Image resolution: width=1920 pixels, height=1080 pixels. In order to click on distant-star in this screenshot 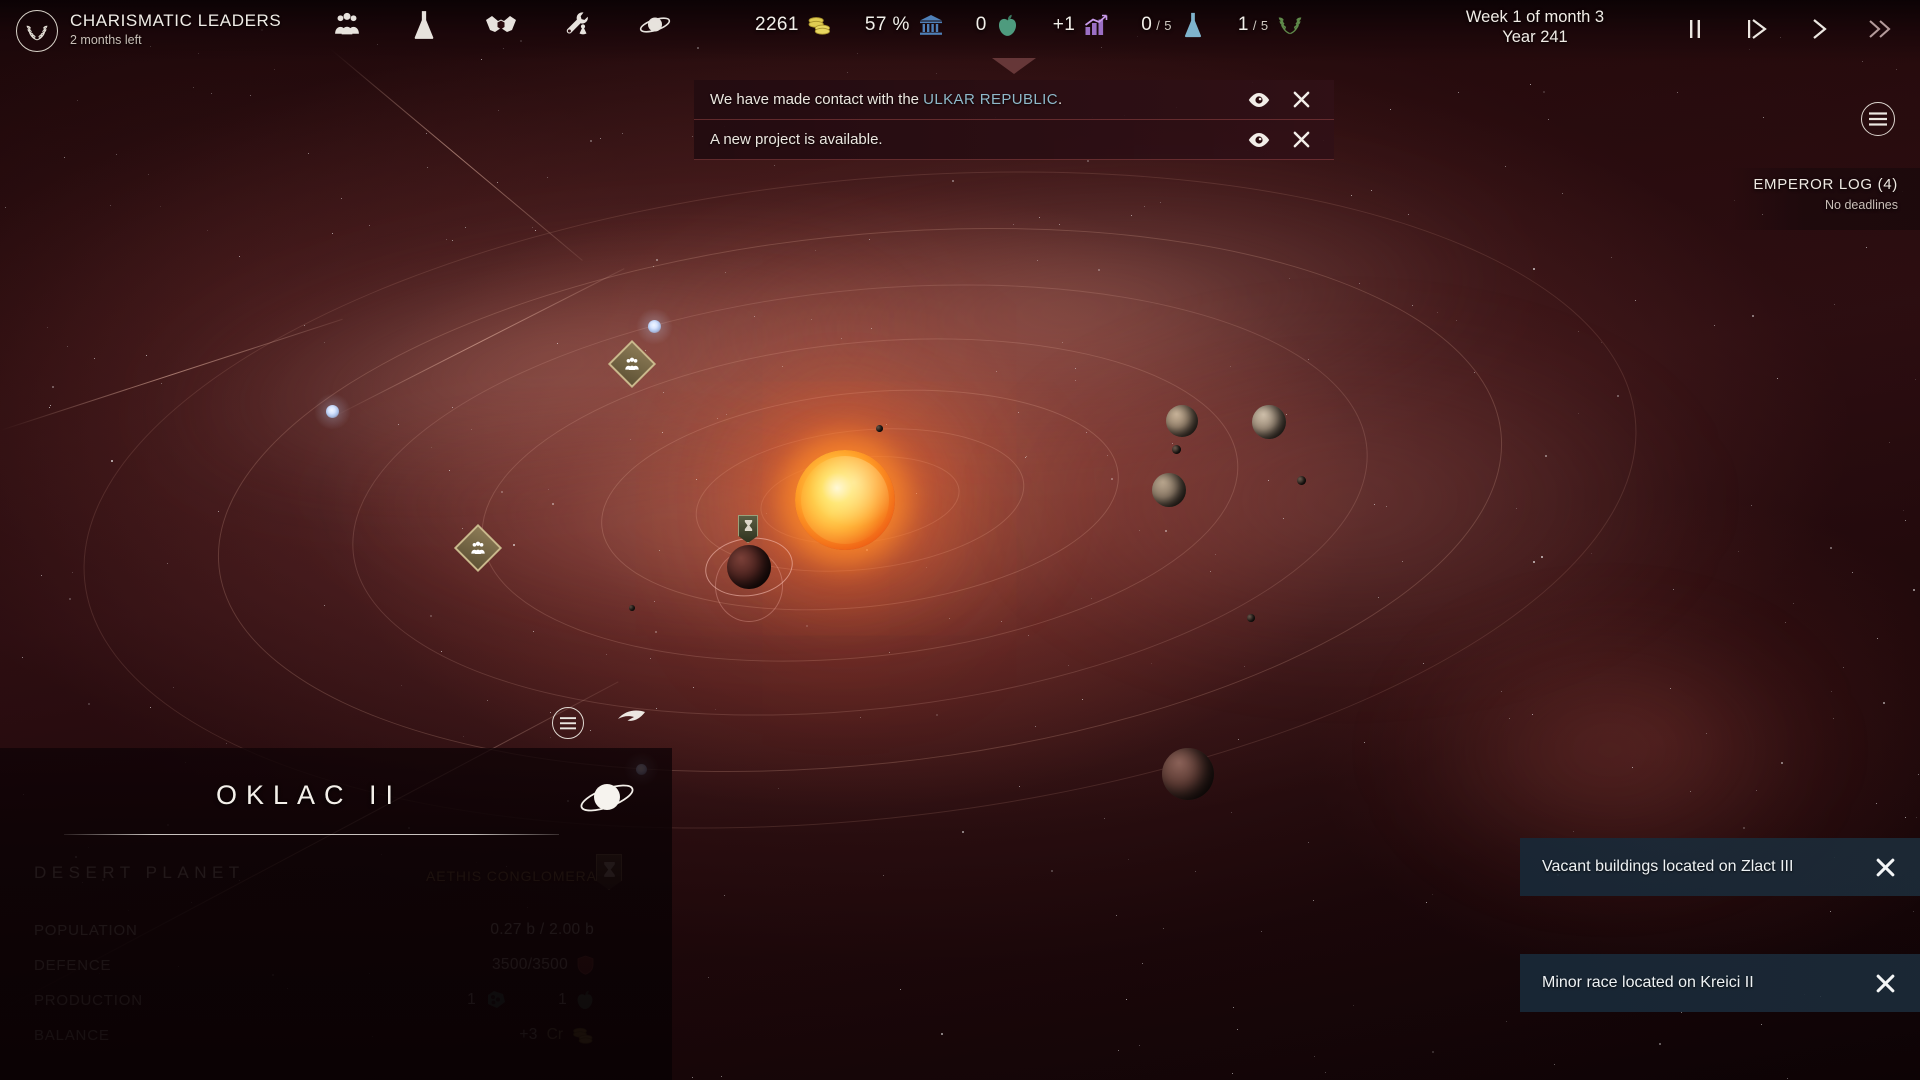, I will do `click(654, 326)`.